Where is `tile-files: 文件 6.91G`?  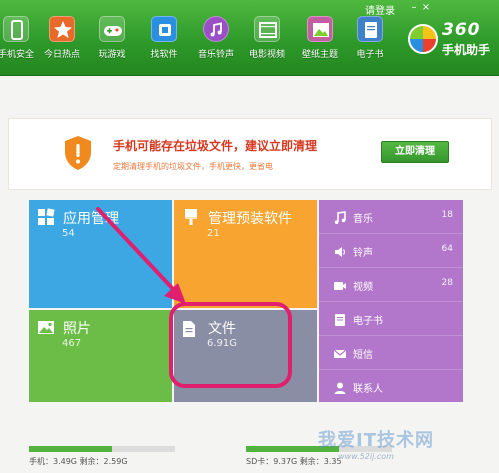
tile-files: 文件 6.91G is located at coordinates (245, 356).